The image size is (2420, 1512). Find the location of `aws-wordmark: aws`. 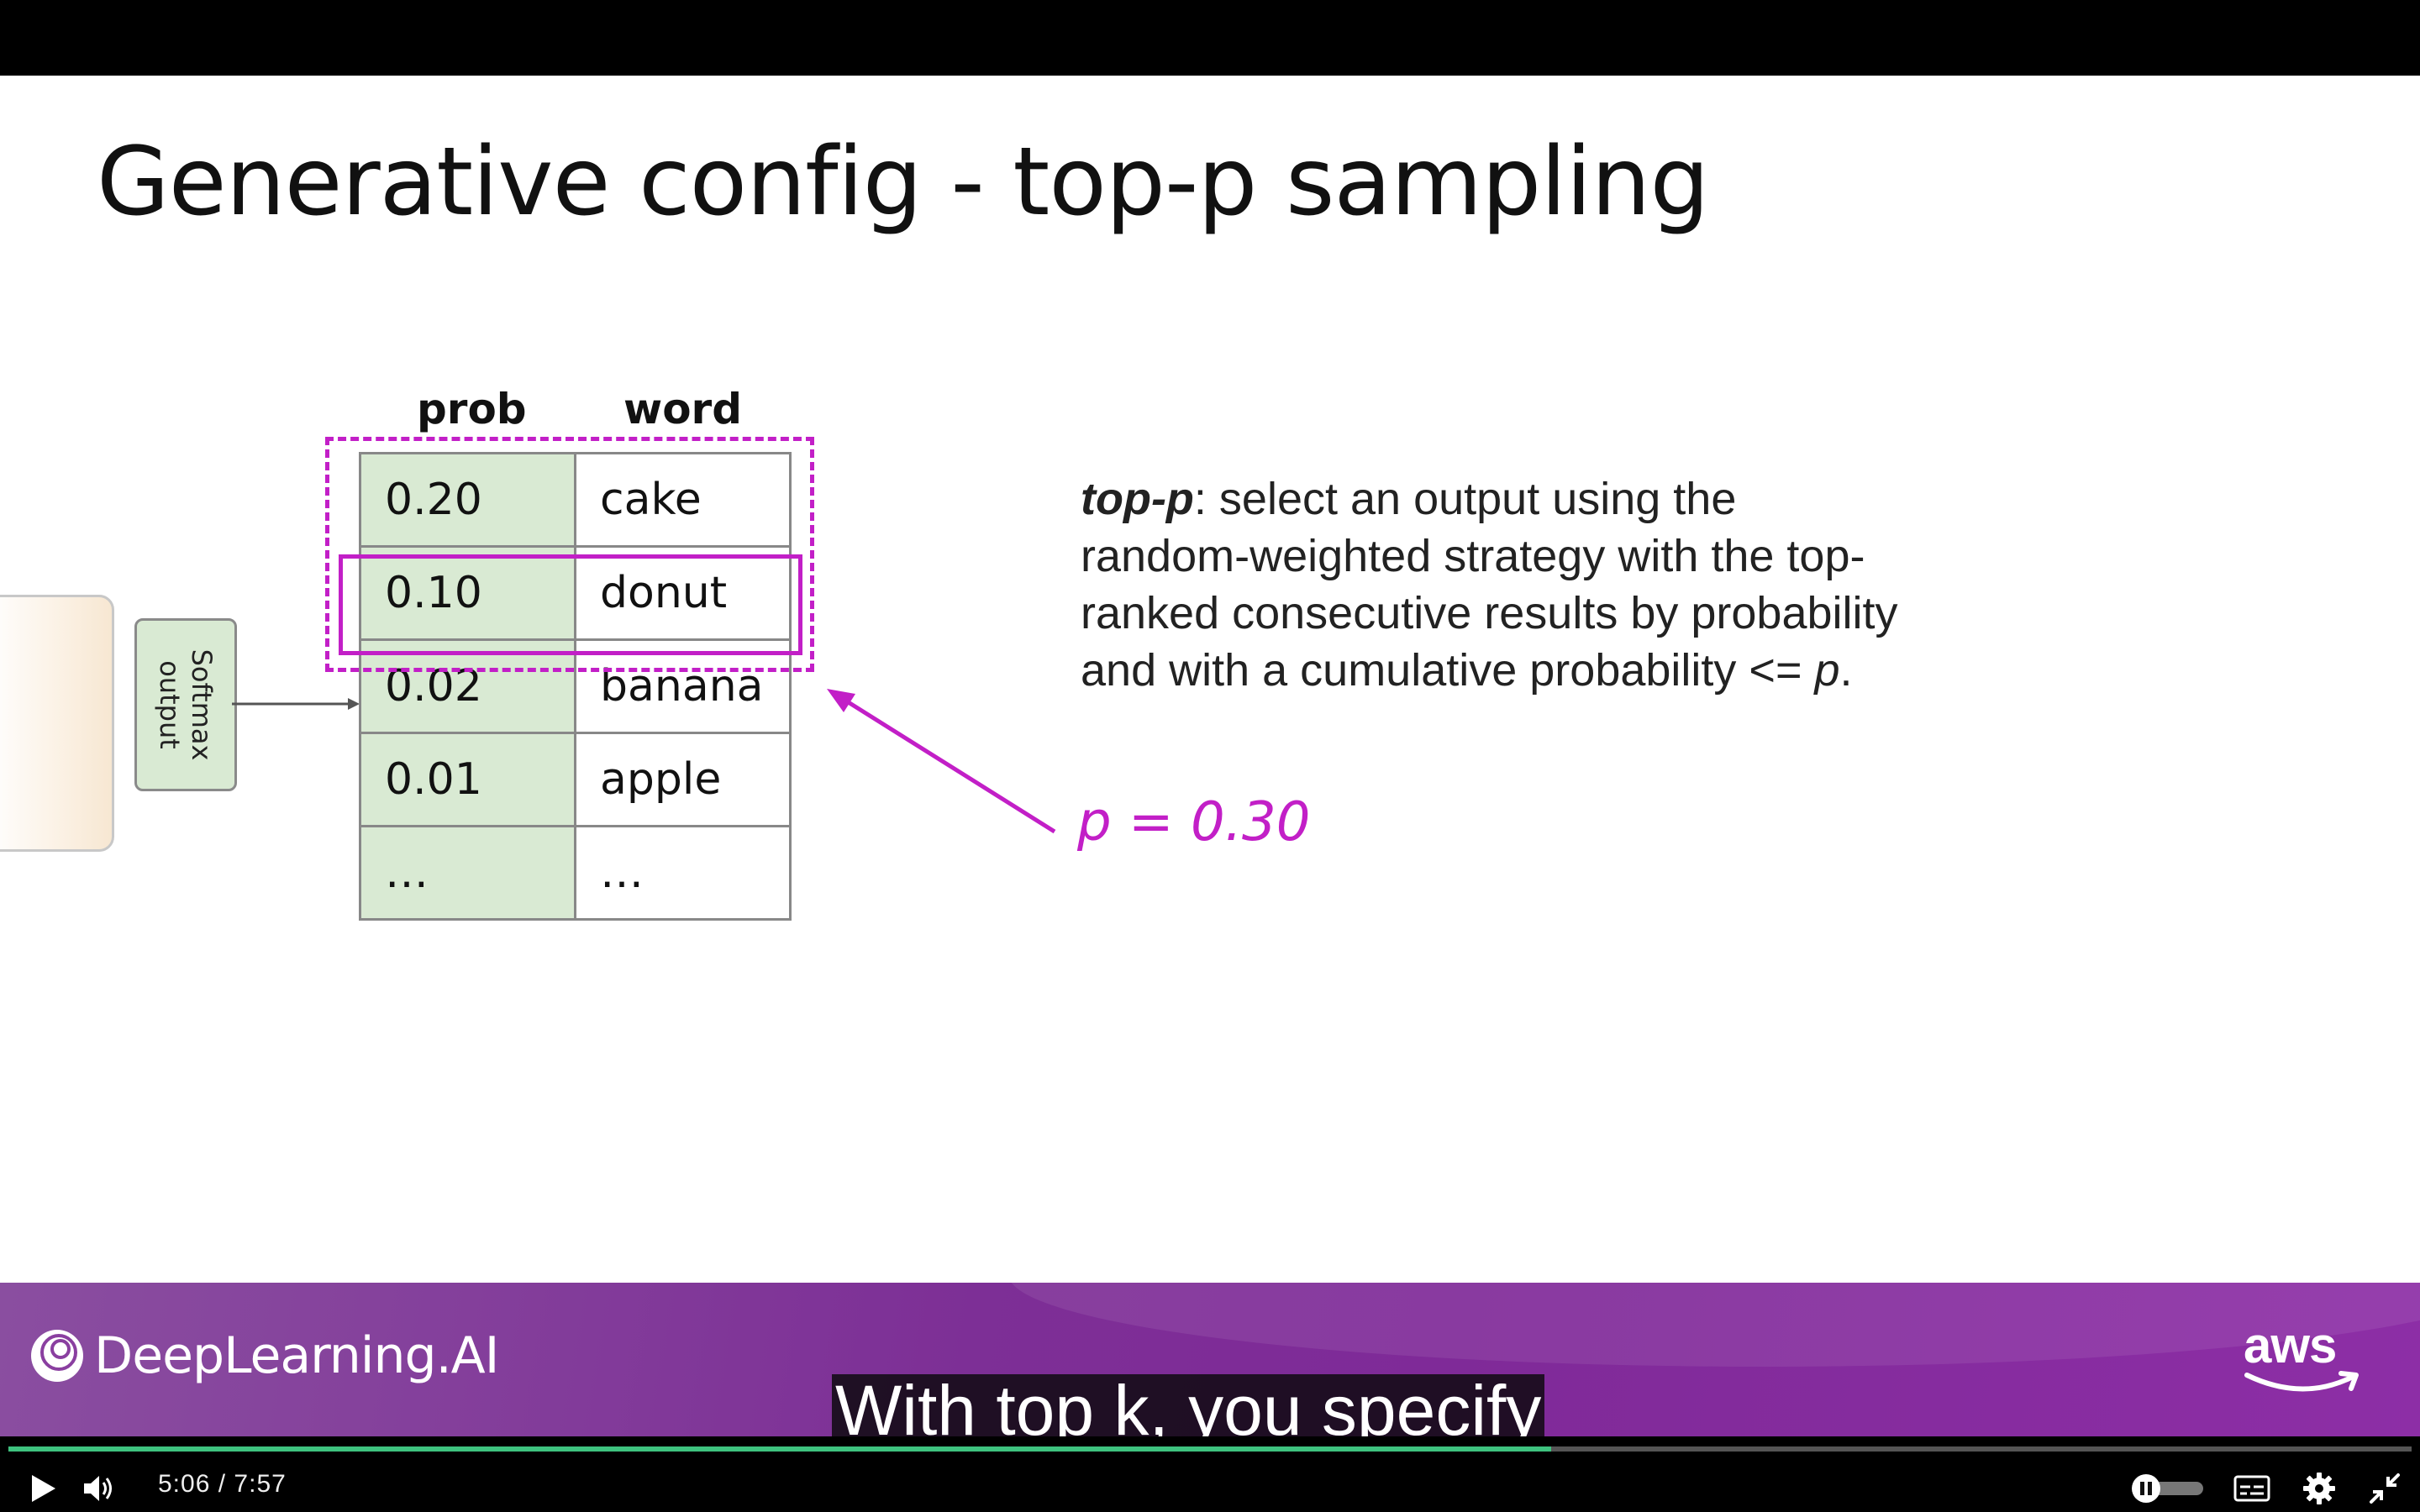

aws-wordmark: aws is located at coordinates (2290, 1345).